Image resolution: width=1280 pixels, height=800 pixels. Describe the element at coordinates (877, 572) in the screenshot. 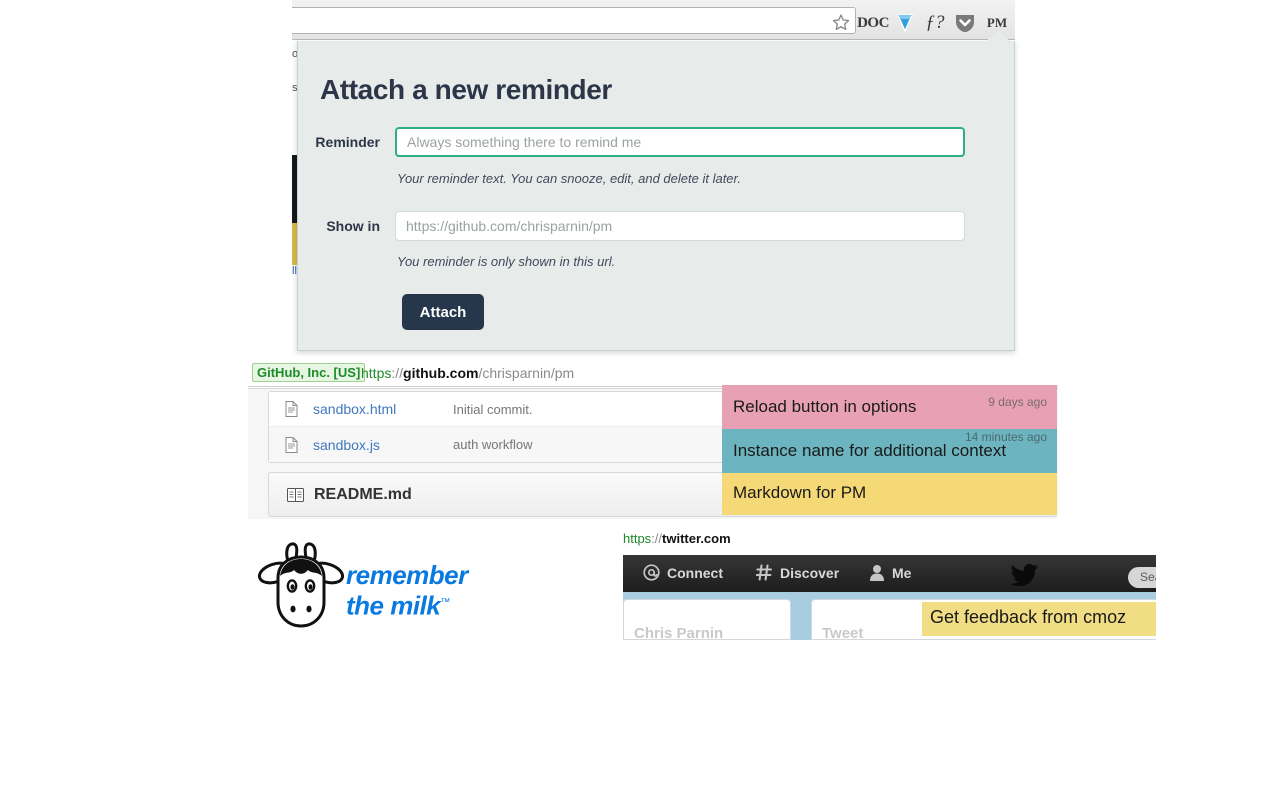

I see `person-icon` at that location.